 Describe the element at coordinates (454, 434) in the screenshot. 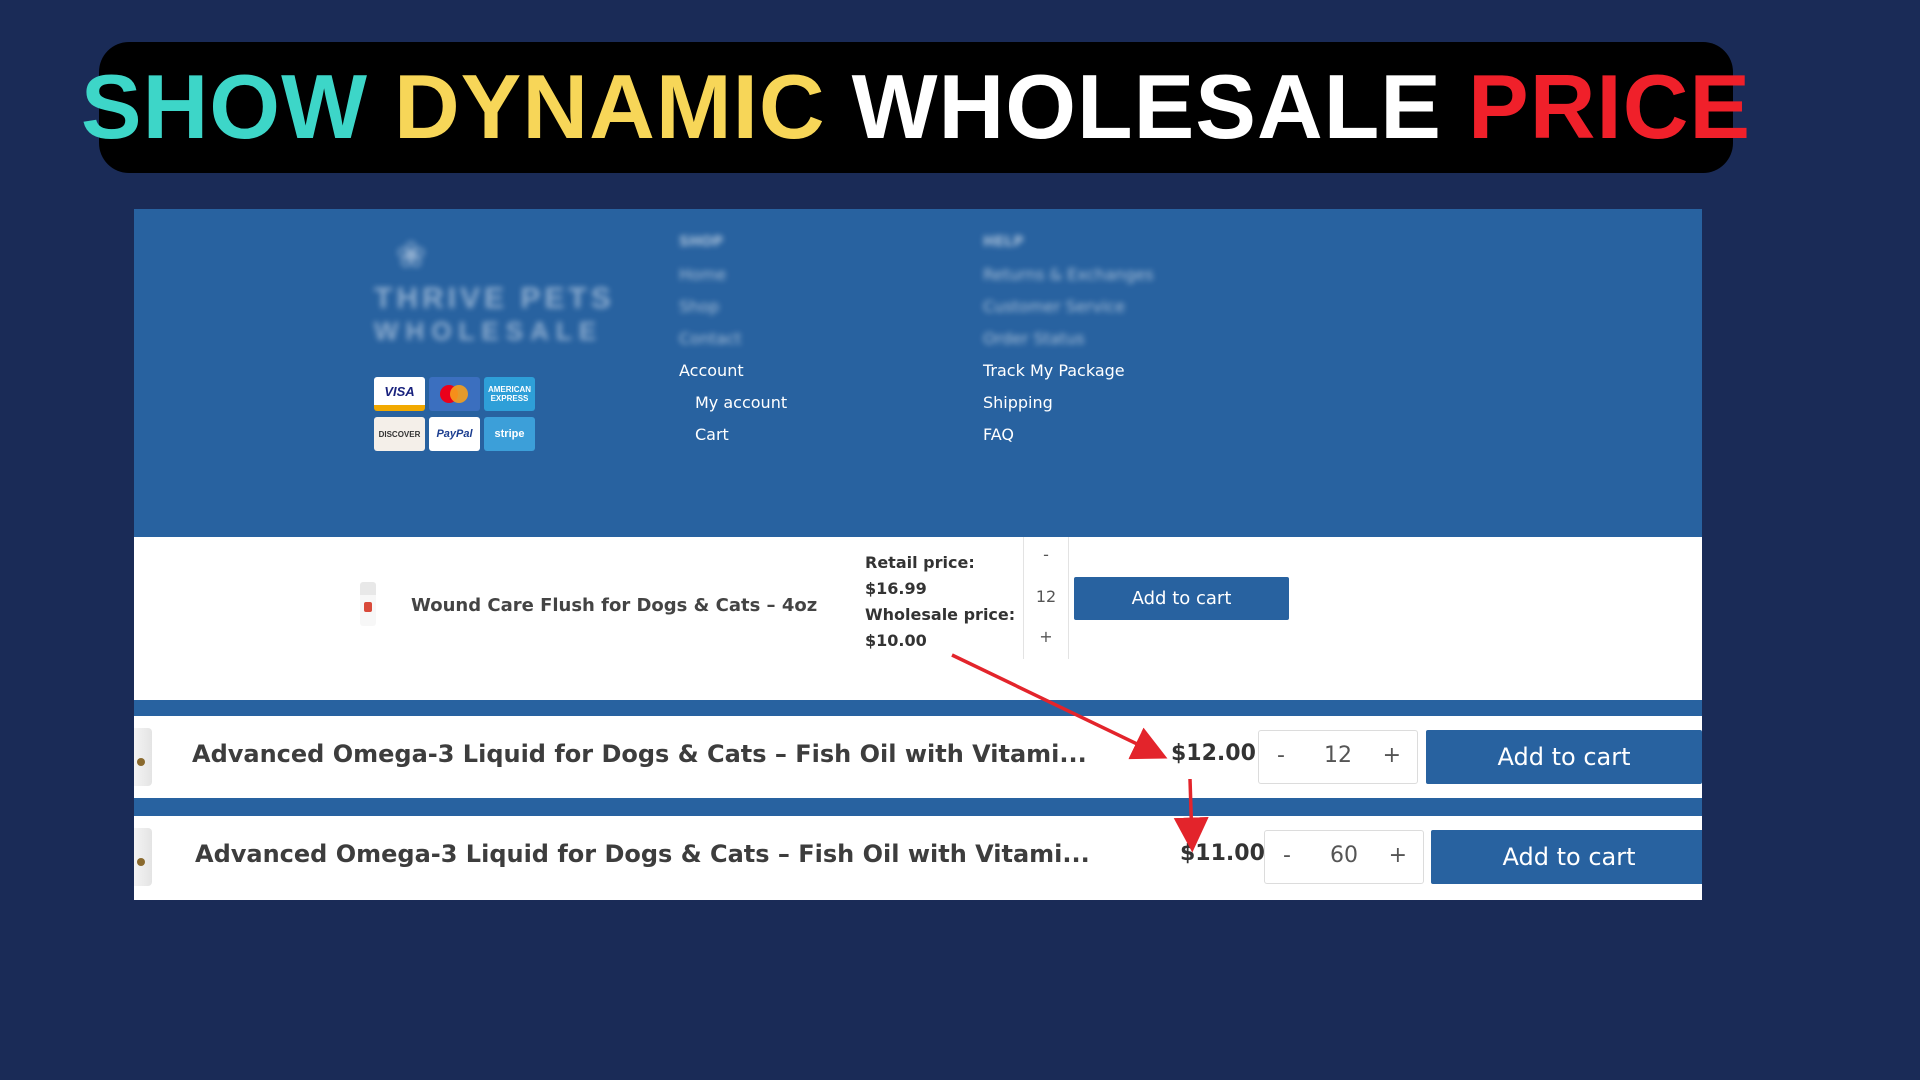

I see `paypal-icon: PayPal` at that location.